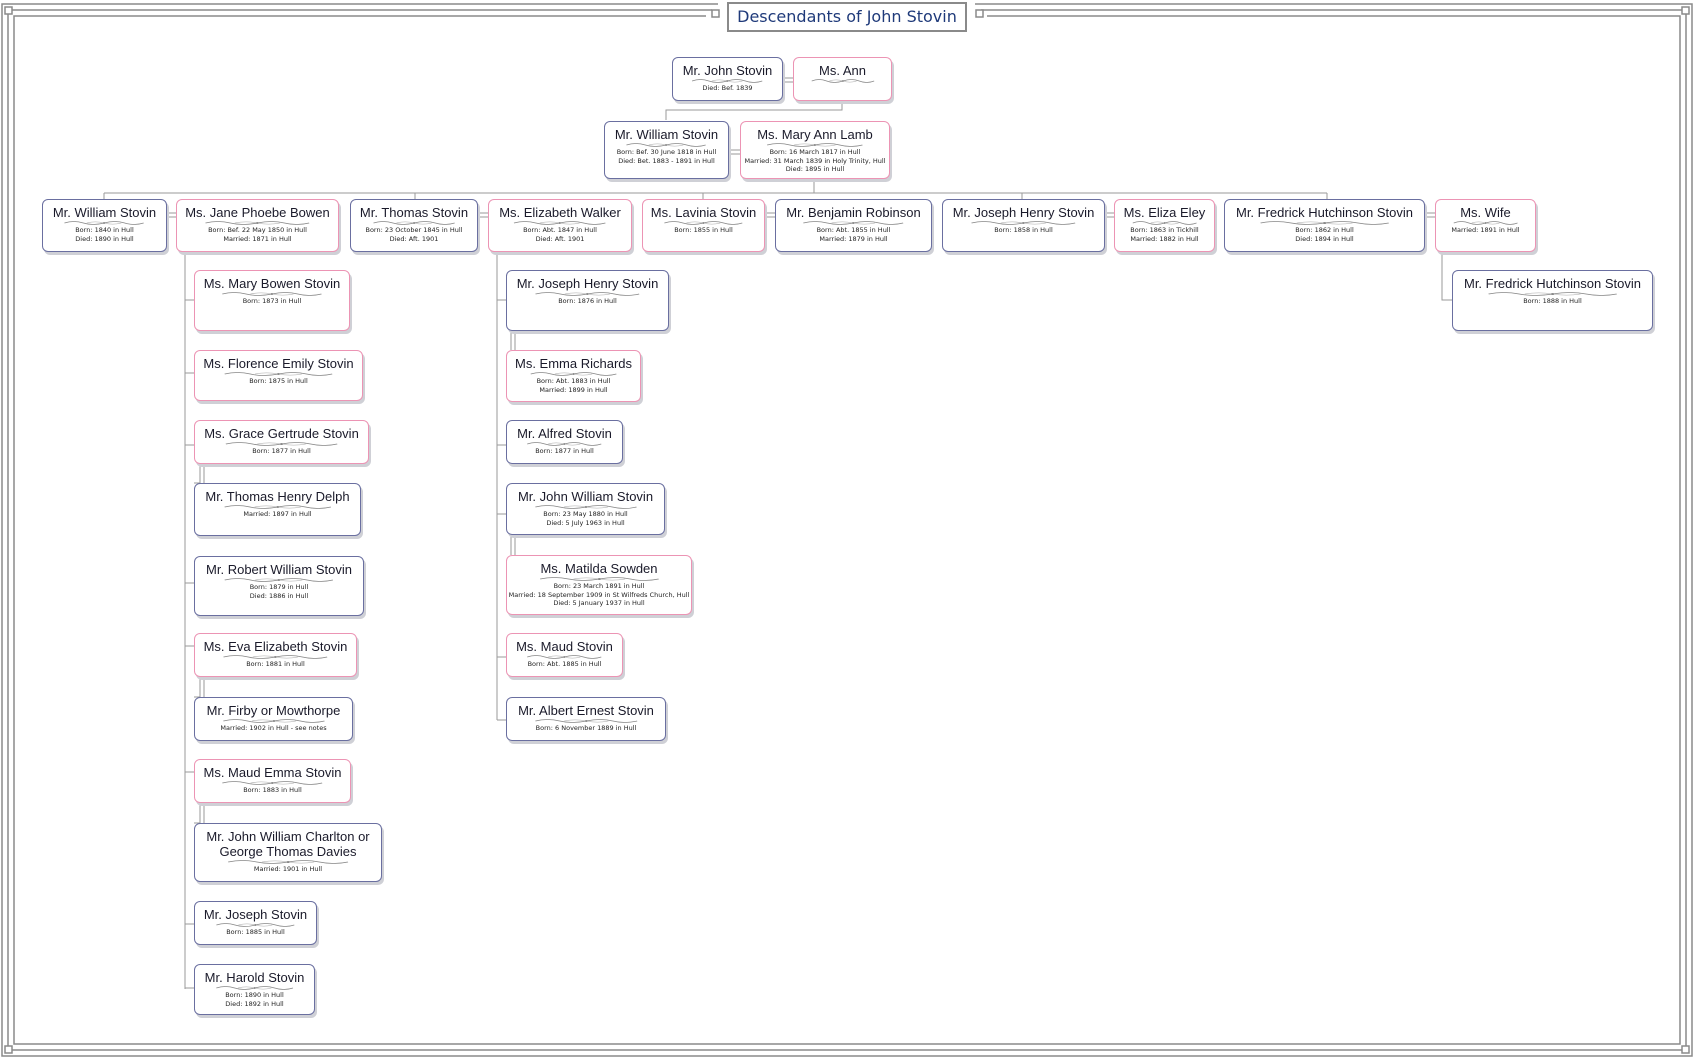  I want to click on person-detail: Married: 1901 in Hull, so click(288, 869).